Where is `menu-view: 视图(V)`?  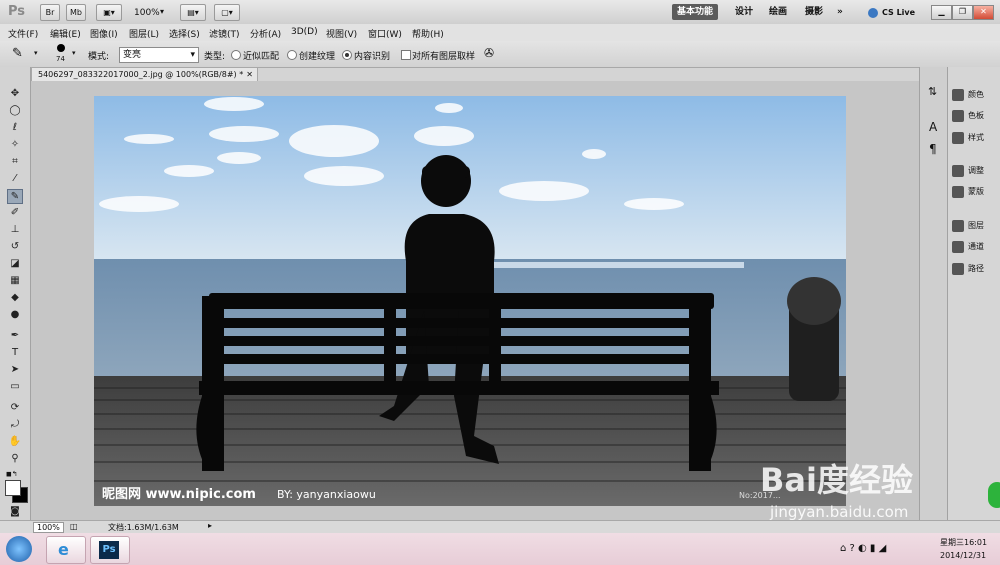
menu-view: 视图(V) is located at coordinates (341, 33).